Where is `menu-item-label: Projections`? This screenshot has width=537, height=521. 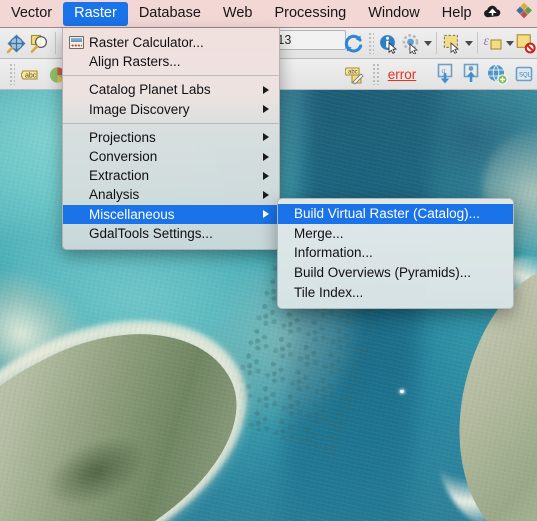
menu-item-label: Projections is located at coordinates (122, 137).